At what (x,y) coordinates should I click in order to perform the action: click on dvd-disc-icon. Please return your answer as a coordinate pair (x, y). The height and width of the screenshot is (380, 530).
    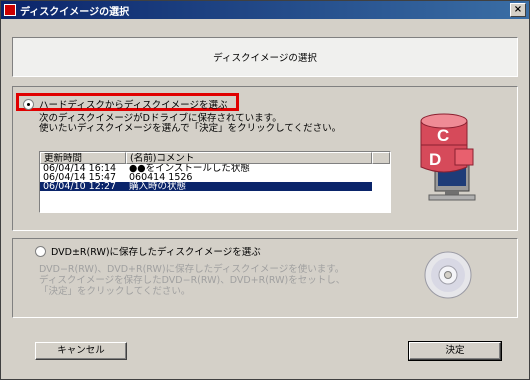
    Looking at the image, I should click on (448, 275).